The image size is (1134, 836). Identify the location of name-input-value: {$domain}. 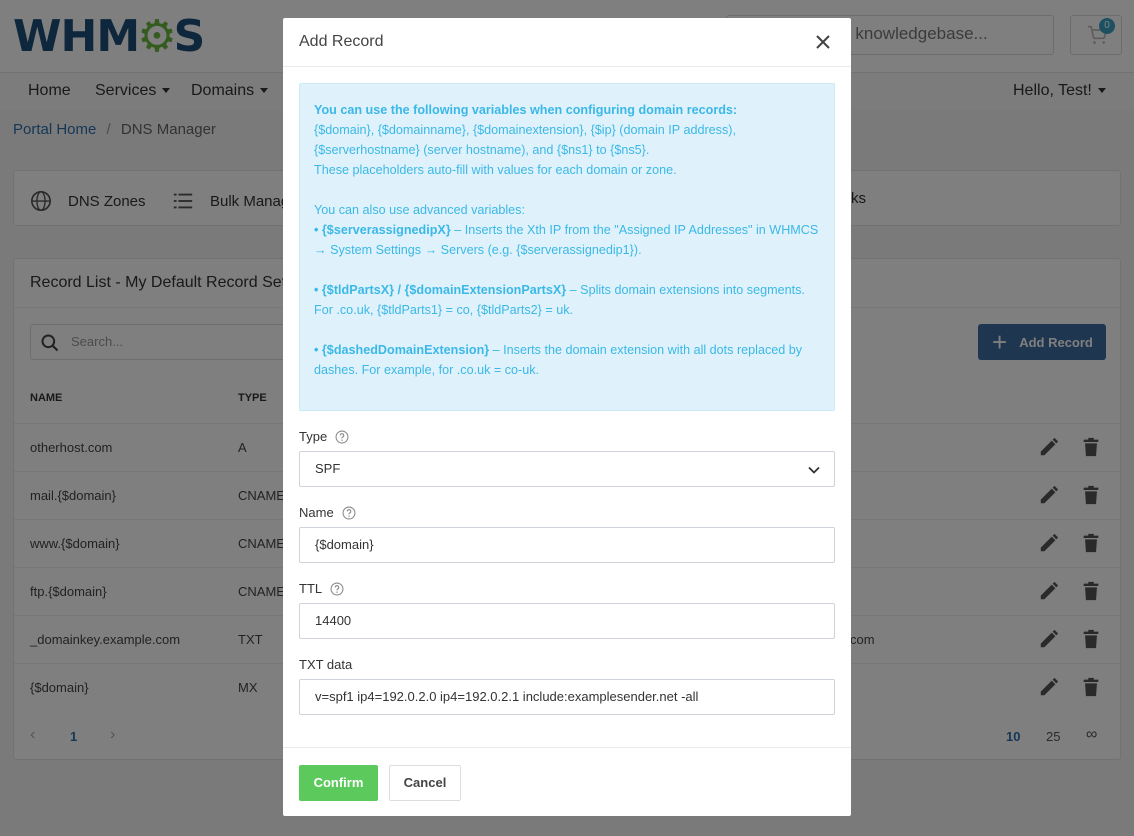
(344, 544).